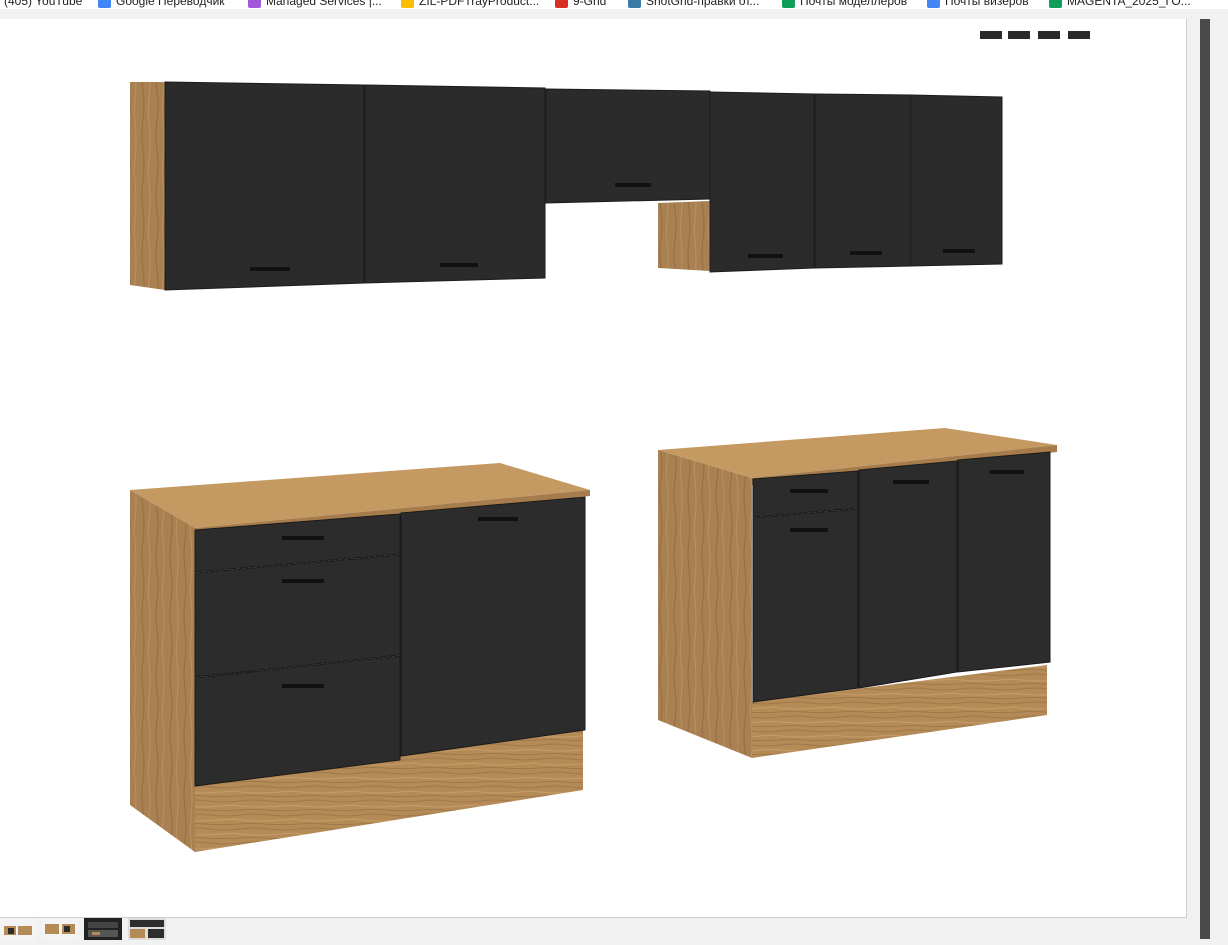 This screenshot has width=1228, height=945. I want to click on bookmark-9-grid: 9-Grid, so click(580, 4).